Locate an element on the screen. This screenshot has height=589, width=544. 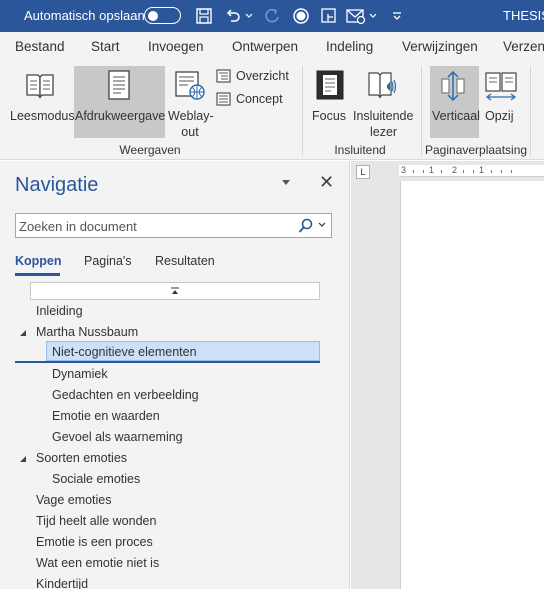
overzicht-label: Overzicht is located at coordinates (262, 76).